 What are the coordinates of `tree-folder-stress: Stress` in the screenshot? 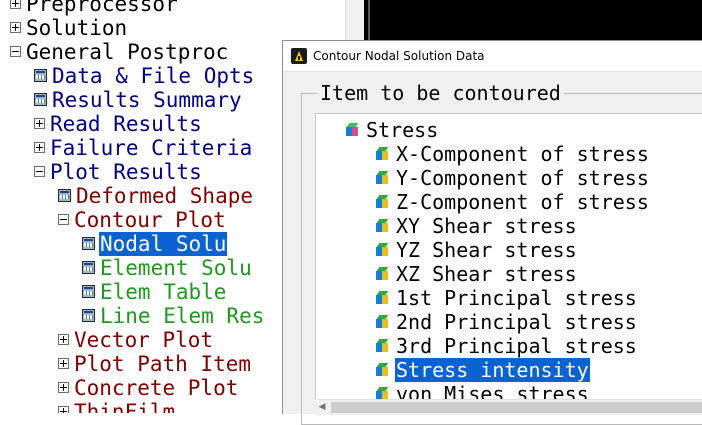 It's located at (392, 130).